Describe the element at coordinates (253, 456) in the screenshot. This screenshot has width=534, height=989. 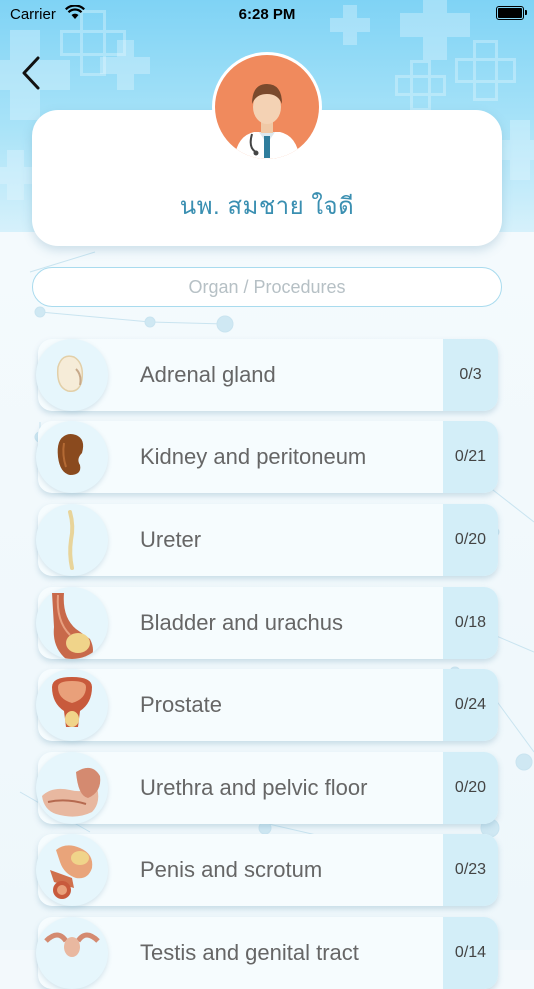
I see `organ-label: Kidney and peritoneum` at that location.